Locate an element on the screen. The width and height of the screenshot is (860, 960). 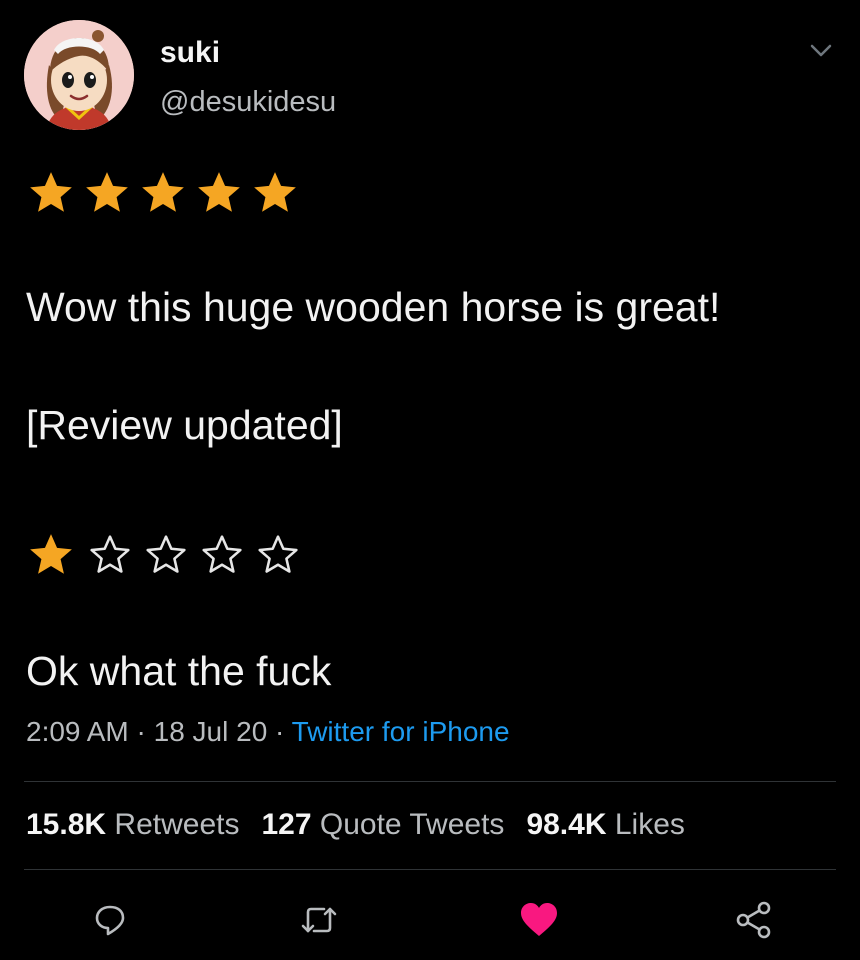
rating-stars-second is located at coordinates (163, 555).